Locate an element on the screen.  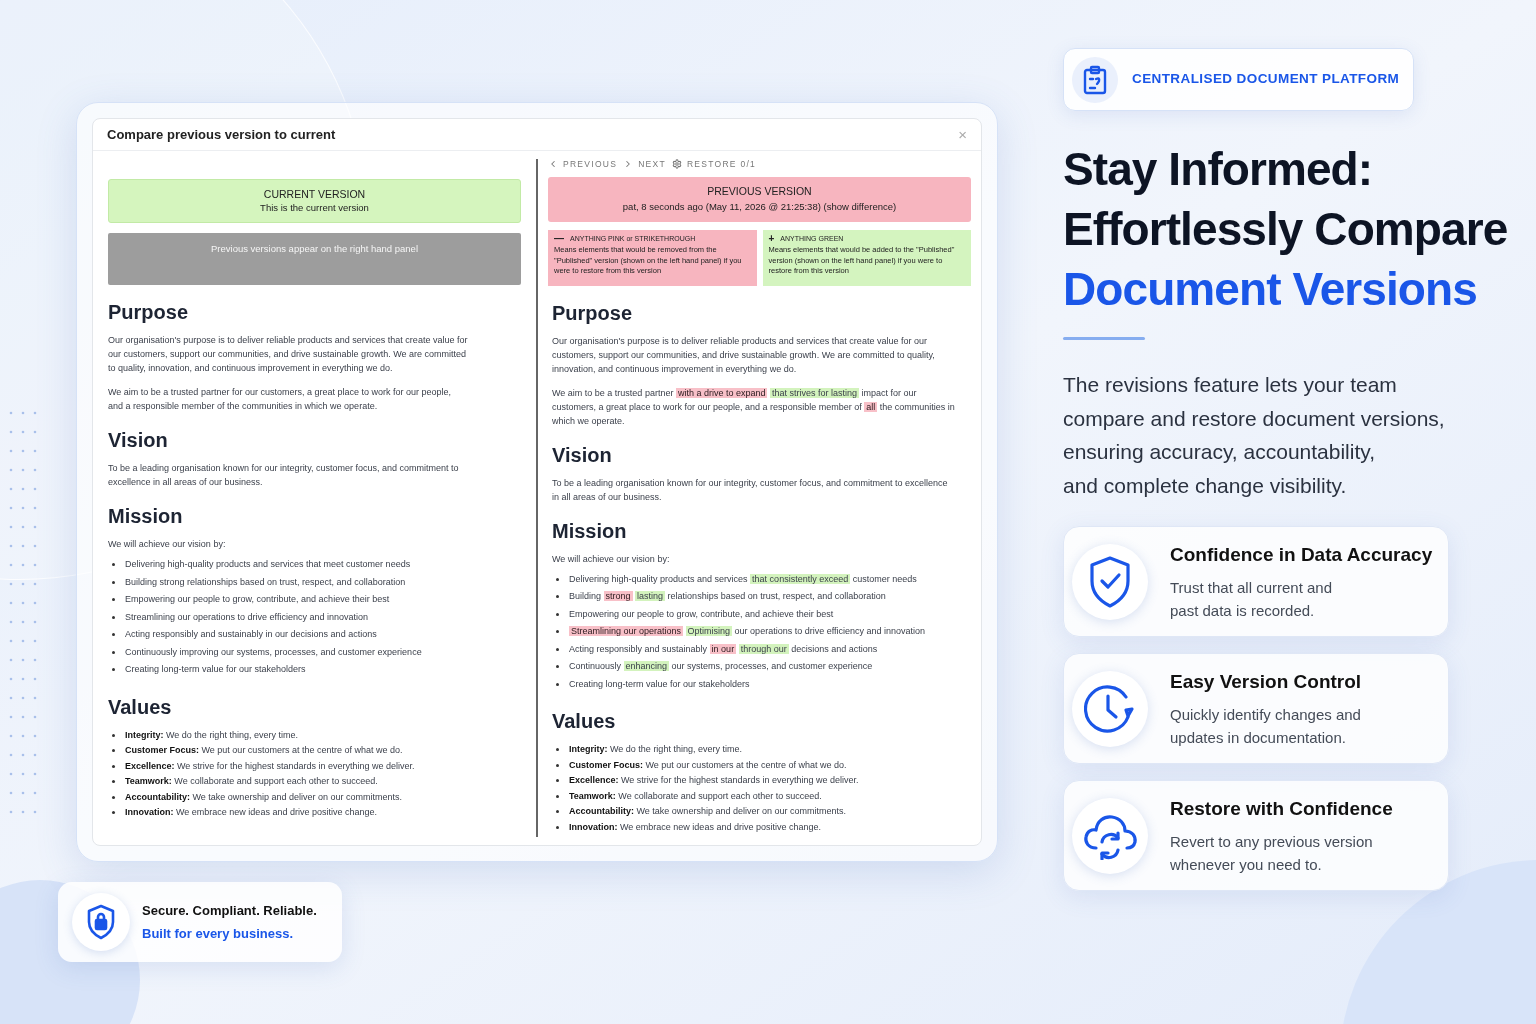
shield-lock-icon is located at coordinates (101, 922).